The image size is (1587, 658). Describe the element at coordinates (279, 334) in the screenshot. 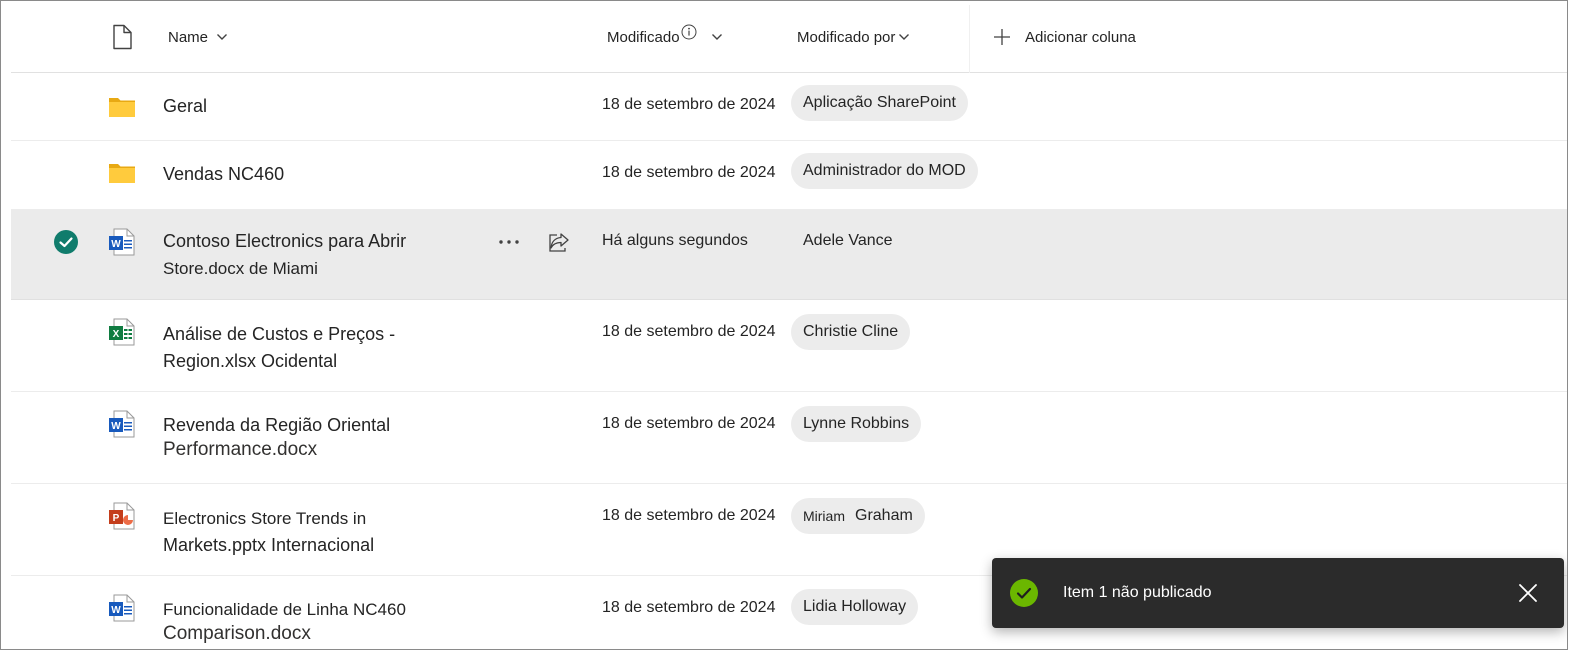

I see `file-name-line1: Análise de Custos e Preços -` at that location.